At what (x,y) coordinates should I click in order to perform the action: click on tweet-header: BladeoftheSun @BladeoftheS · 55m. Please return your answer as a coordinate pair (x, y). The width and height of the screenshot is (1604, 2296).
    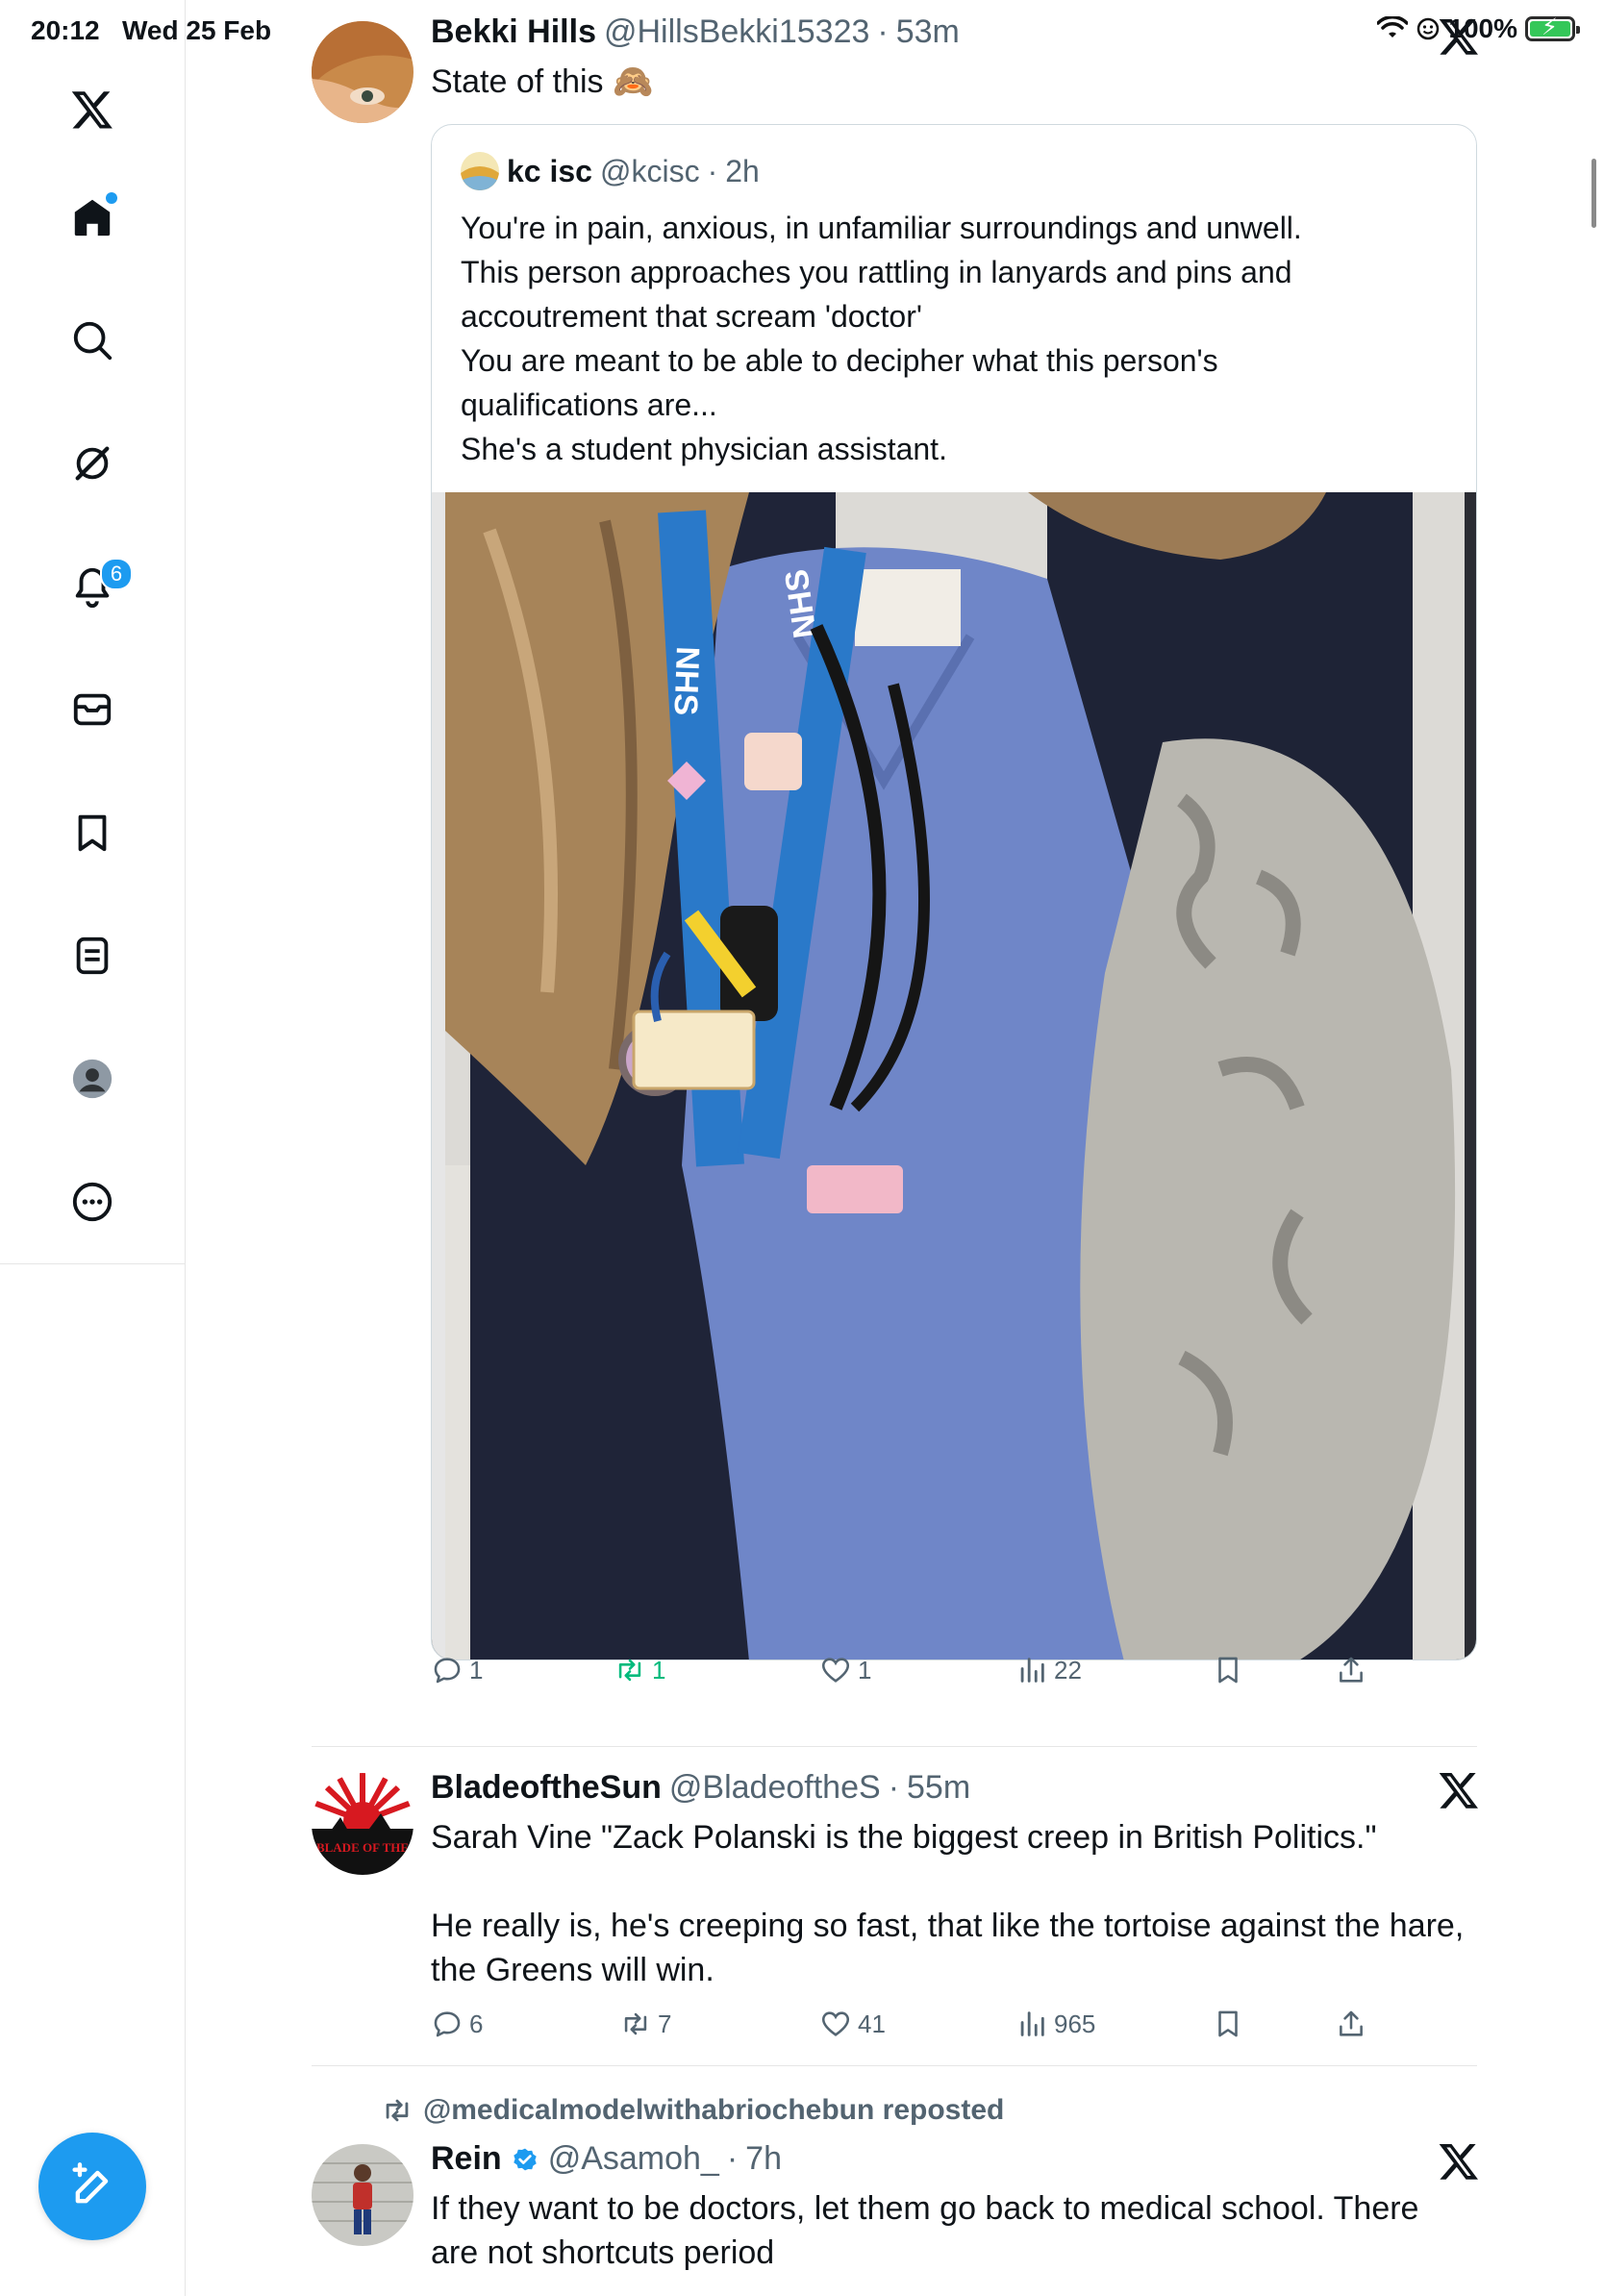
    Looking at the image, I should click on (700, 1788).